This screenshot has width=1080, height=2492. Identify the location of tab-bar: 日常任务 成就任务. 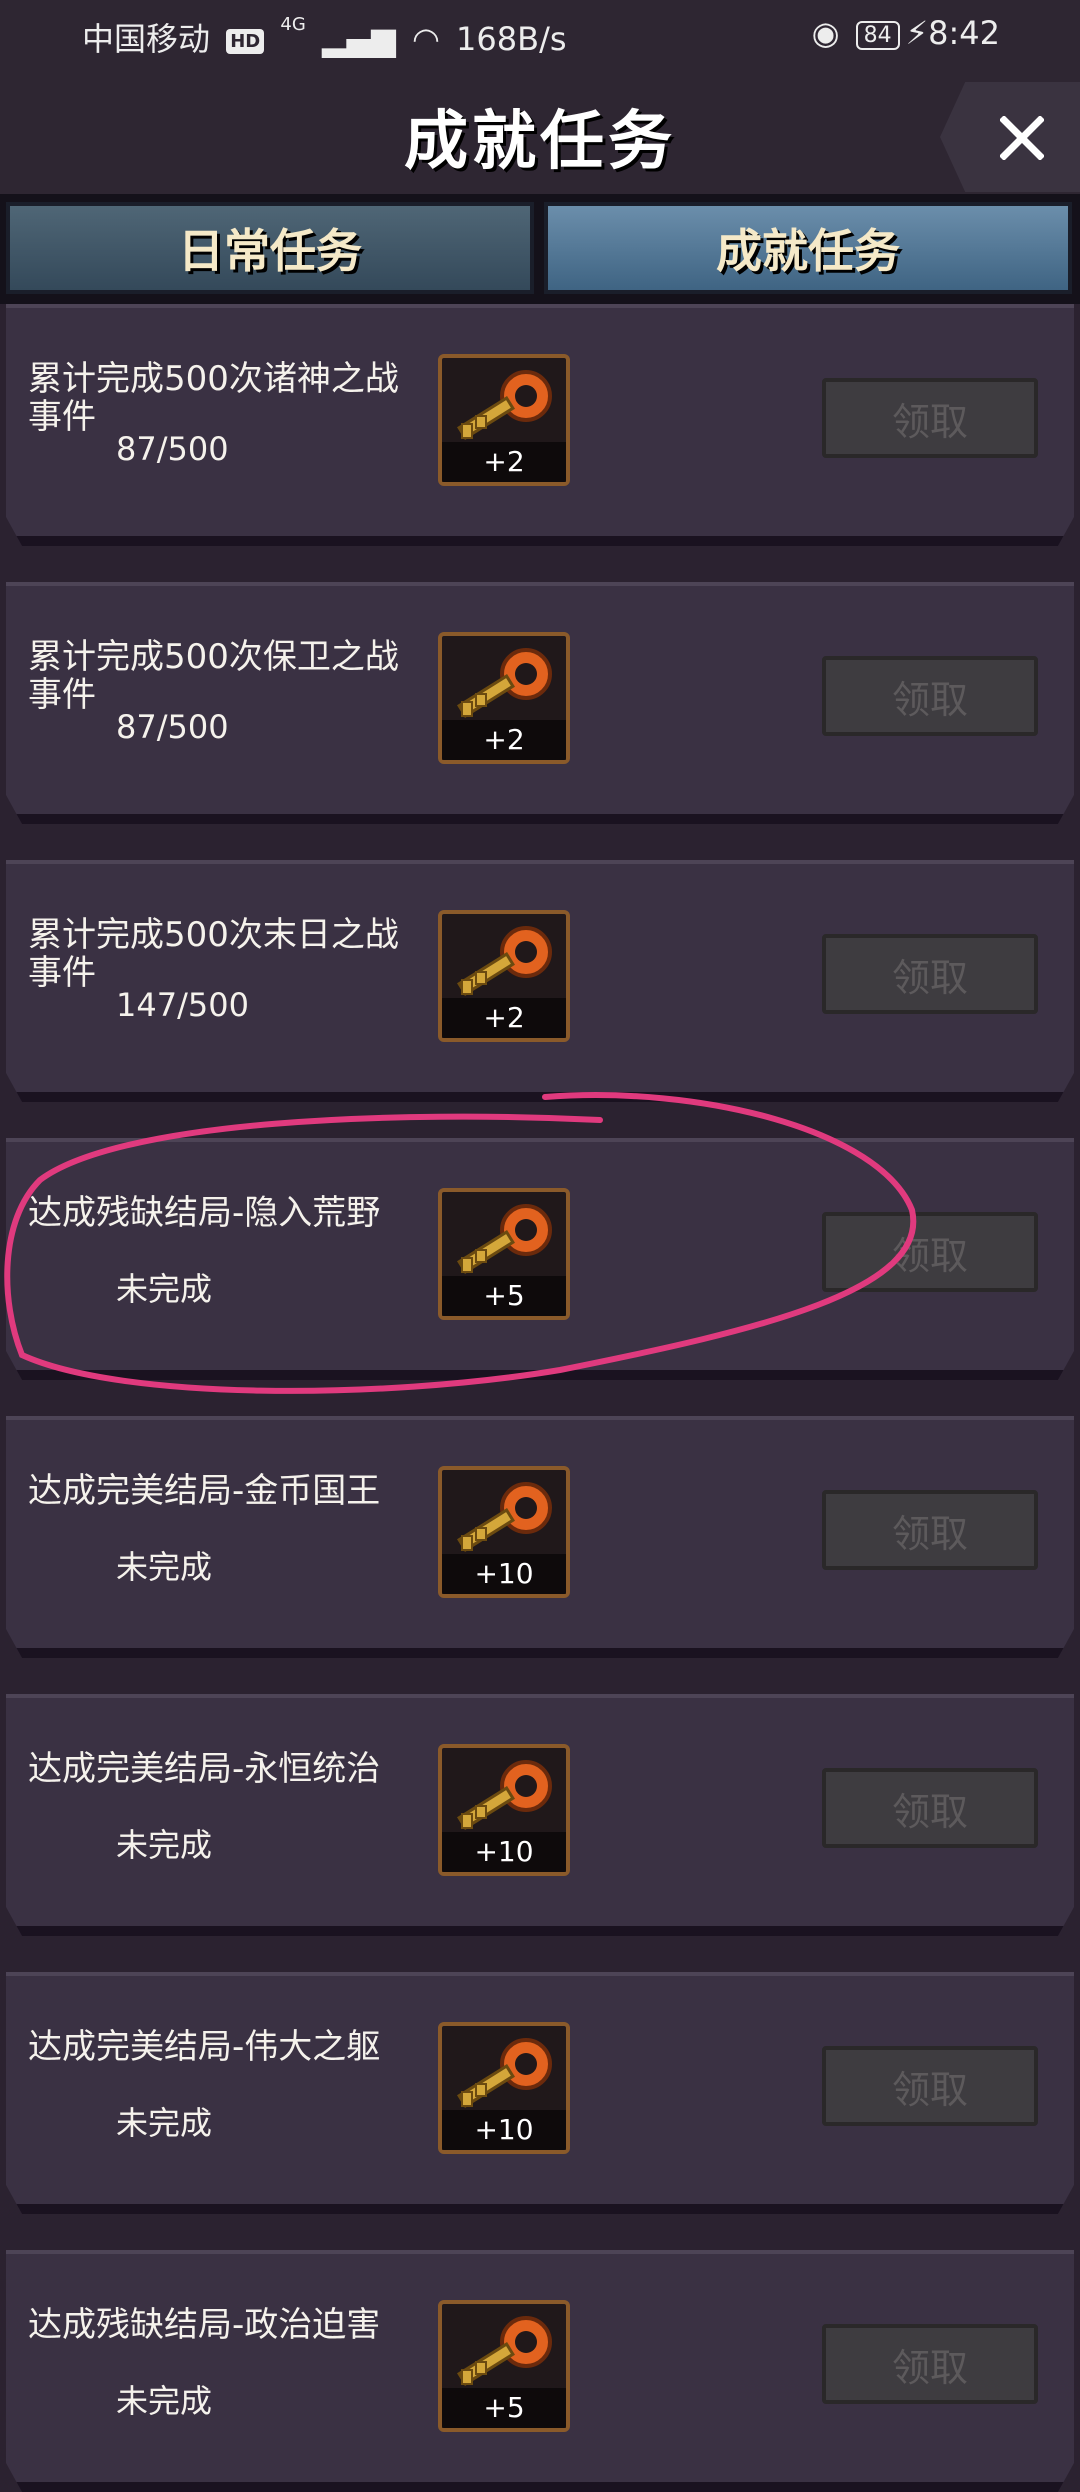
(540, 249).